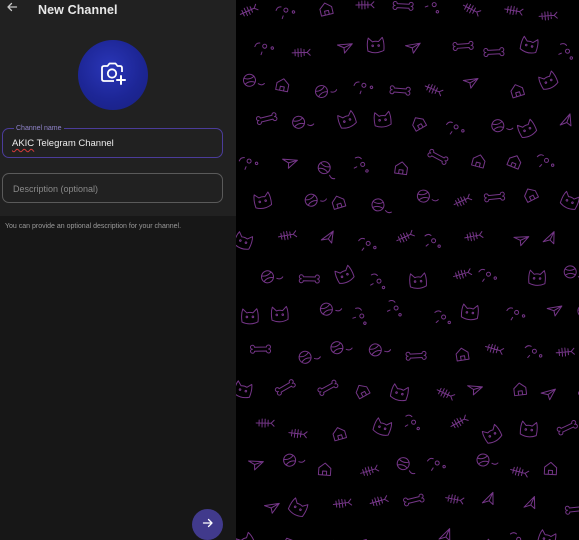 This screenshot has height=540, width=579. I want to click on description-field: Description (optional), so click(112, 188).